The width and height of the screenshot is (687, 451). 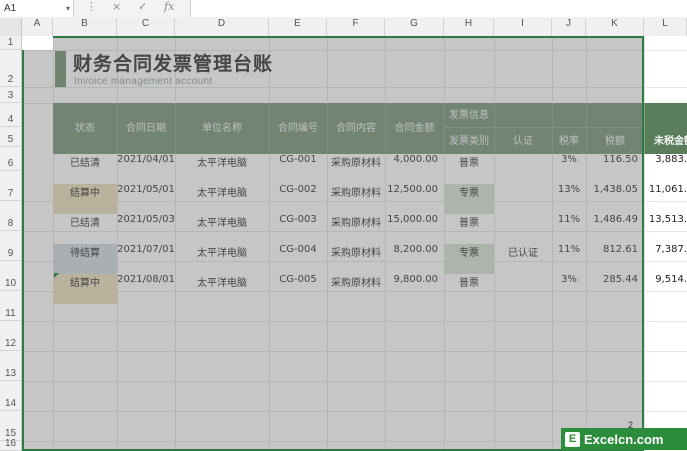 What do you see at coordinates (414, 27) in the screenshot?
I see `column-header-g: G` at bounding box center [414, 27].